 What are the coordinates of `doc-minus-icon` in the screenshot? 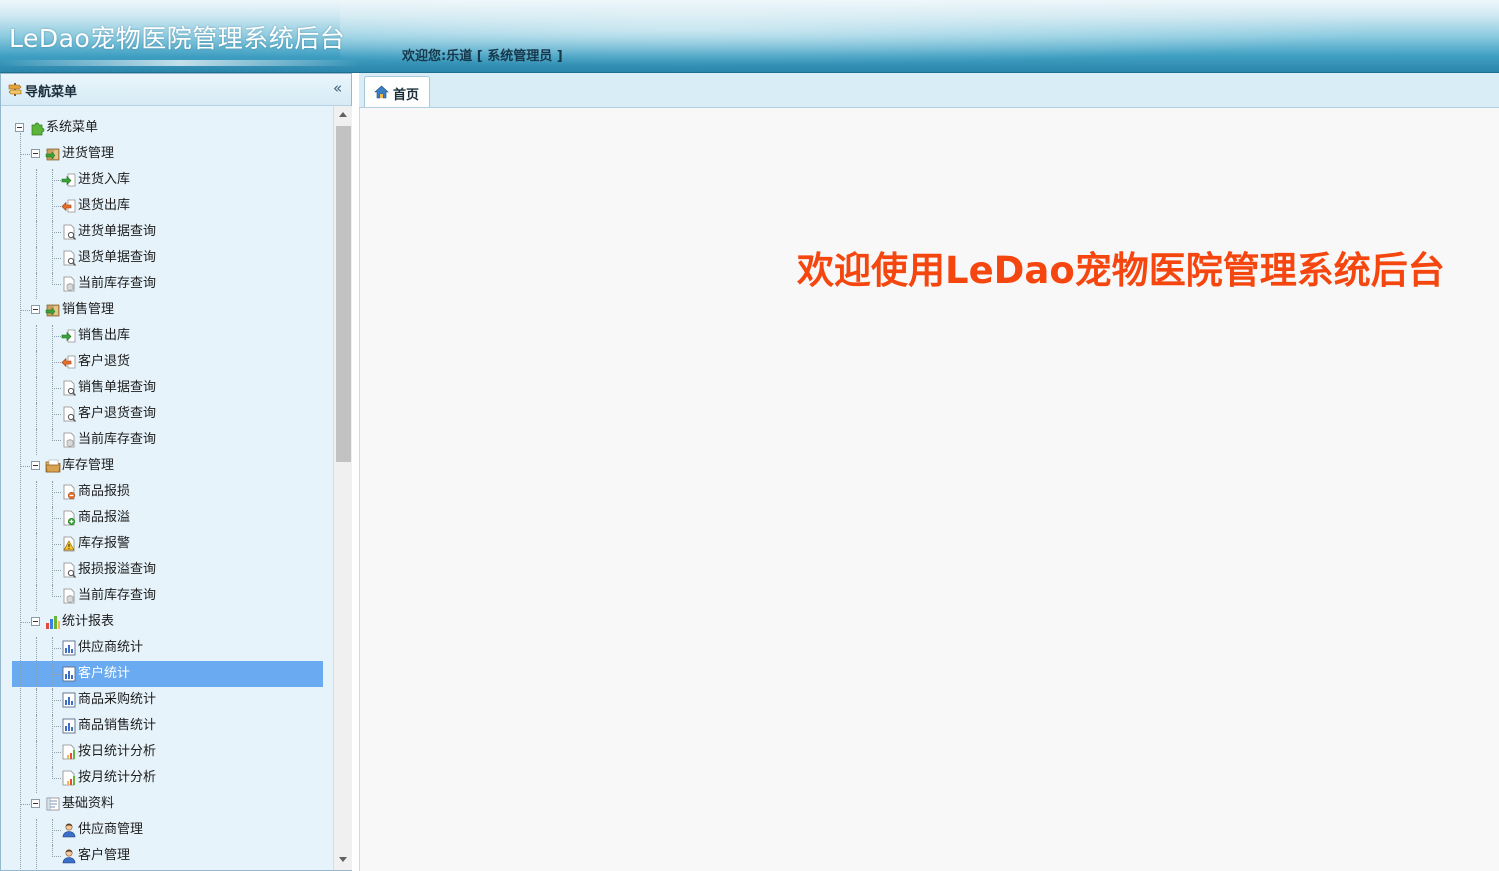 It's located at (69, 492).